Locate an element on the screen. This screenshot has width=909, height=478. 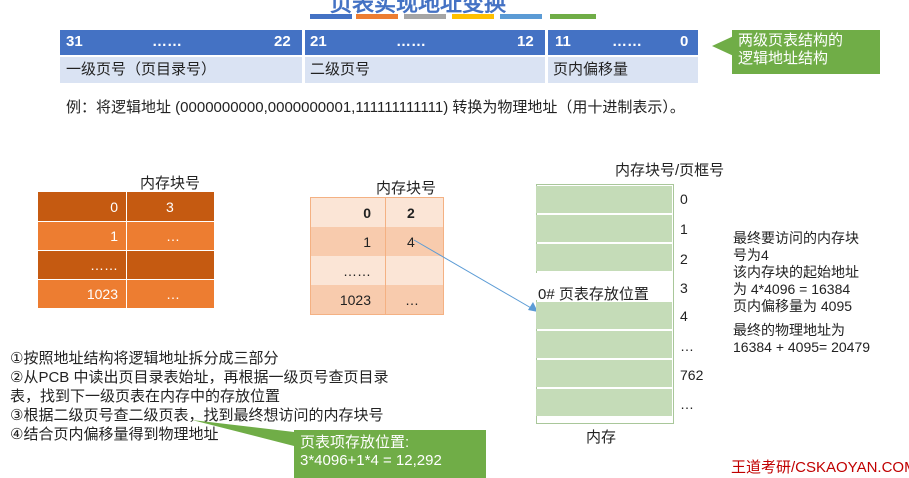
title-underline-gray is located at coordinates (425, 16).